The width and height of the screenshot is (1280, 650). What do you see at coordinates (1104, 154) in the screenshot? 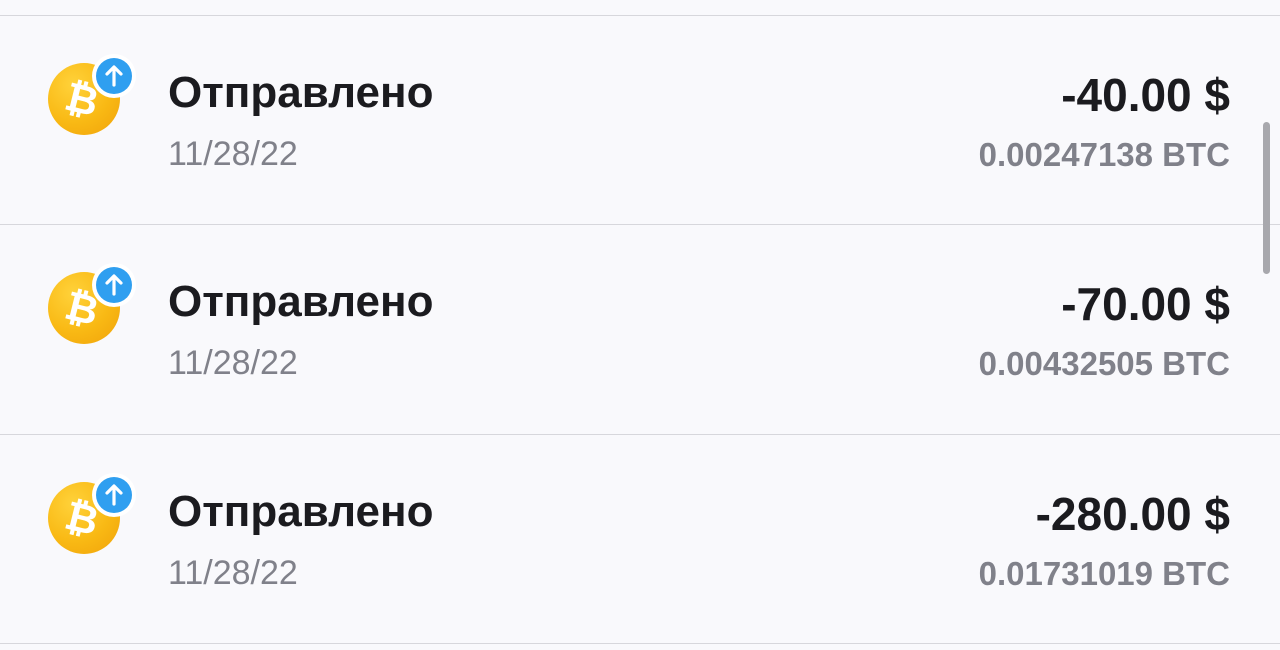
I see `crypto-amount: 0.00247138 BTC` at bounding box center [1104, 154].